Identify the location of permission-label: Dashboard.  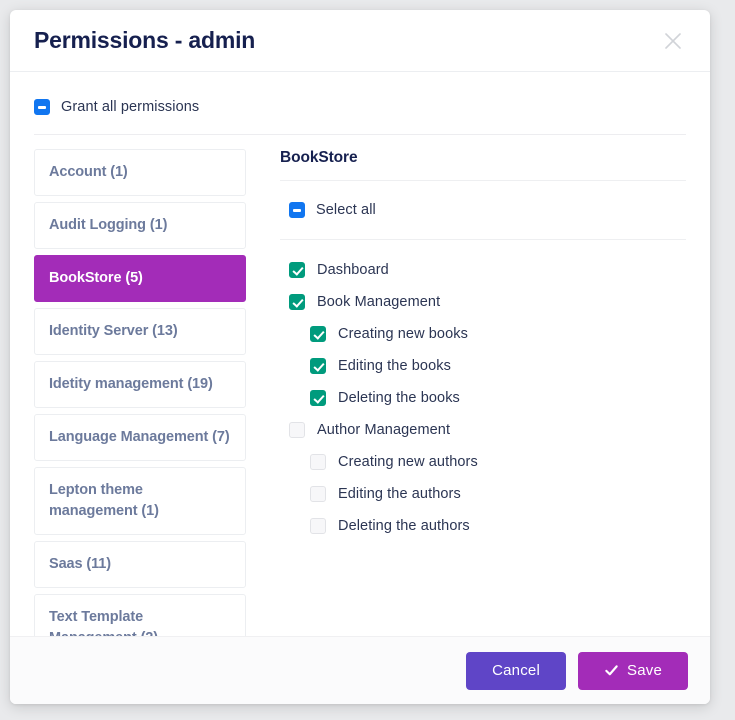
(353, 270).